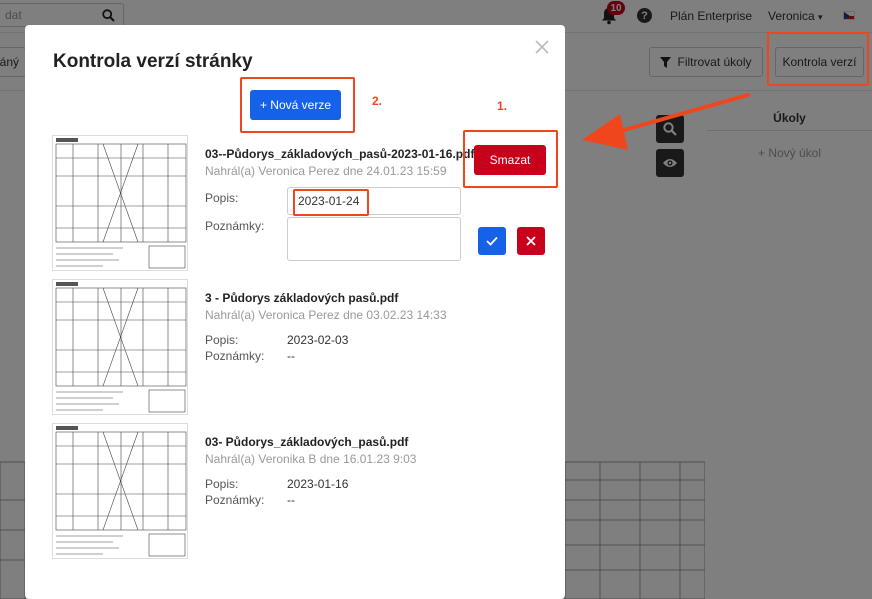 This screenshot has width=872, height=599. I want to click on notes-textarea, so click(374, 239).